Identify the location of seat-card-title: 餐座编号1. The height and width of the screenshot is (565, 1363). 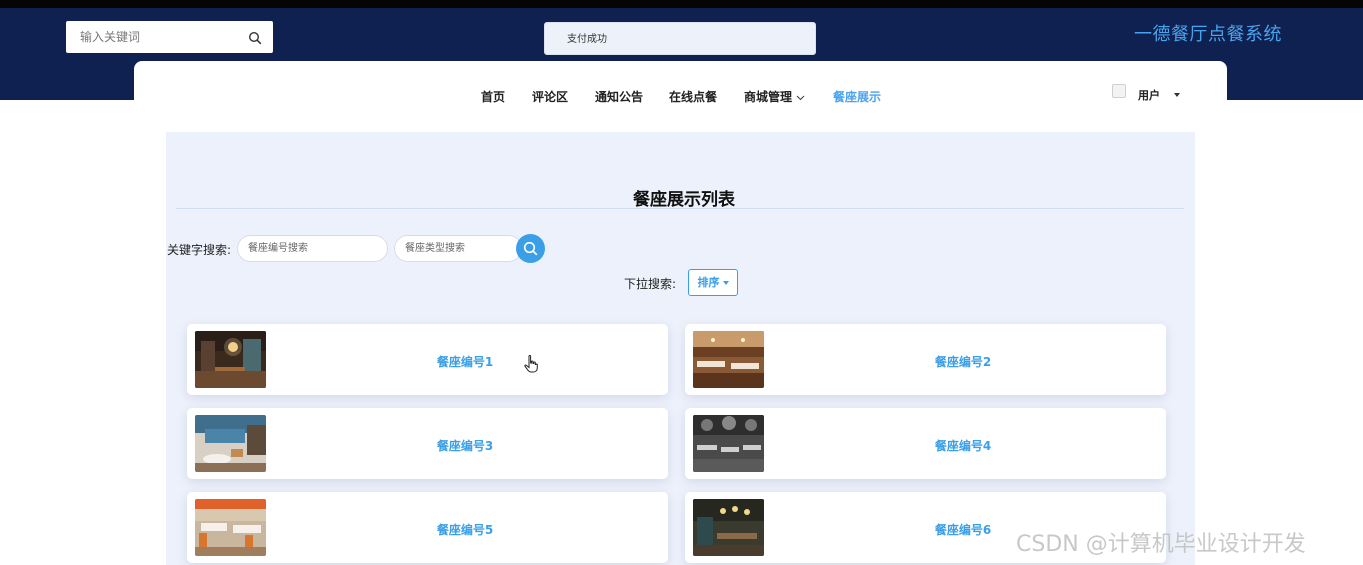
(465, 362).